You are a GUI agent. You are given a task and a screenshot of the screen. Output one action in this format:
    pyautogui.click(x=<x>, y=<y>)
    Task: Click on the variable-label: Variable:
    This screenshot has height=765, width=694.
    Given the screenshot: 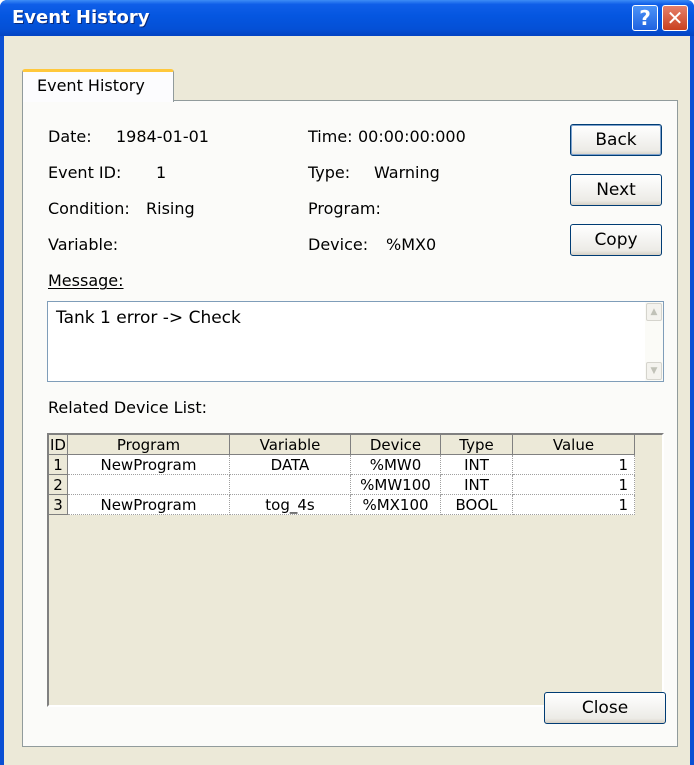 What is the action you would take?
    pyautogui.click(x=83, y=244)
    